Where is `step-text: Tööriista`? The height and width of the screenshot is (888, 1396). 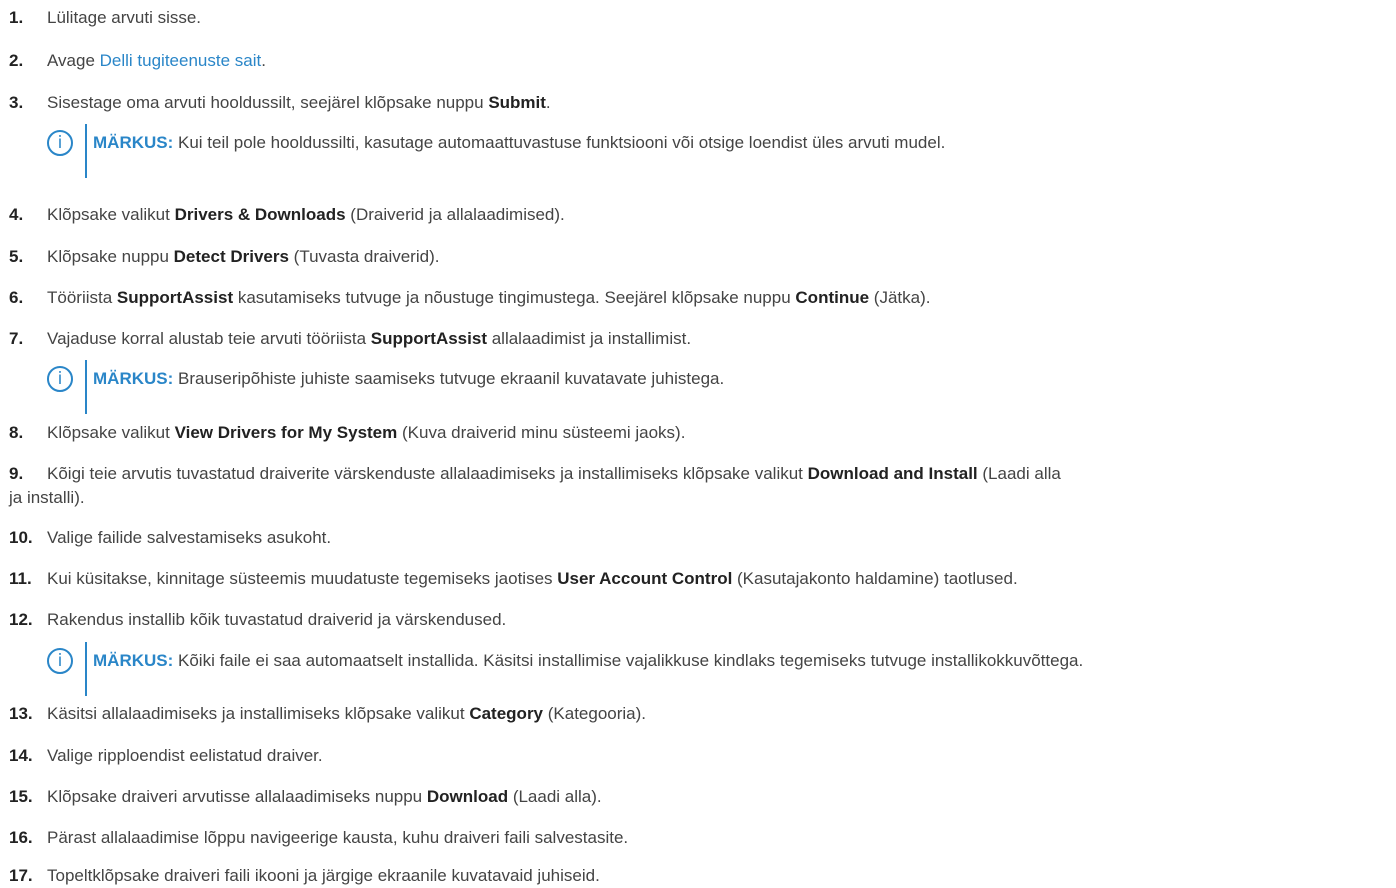 step-text: Tööriista is located at coordinates (82, 297).